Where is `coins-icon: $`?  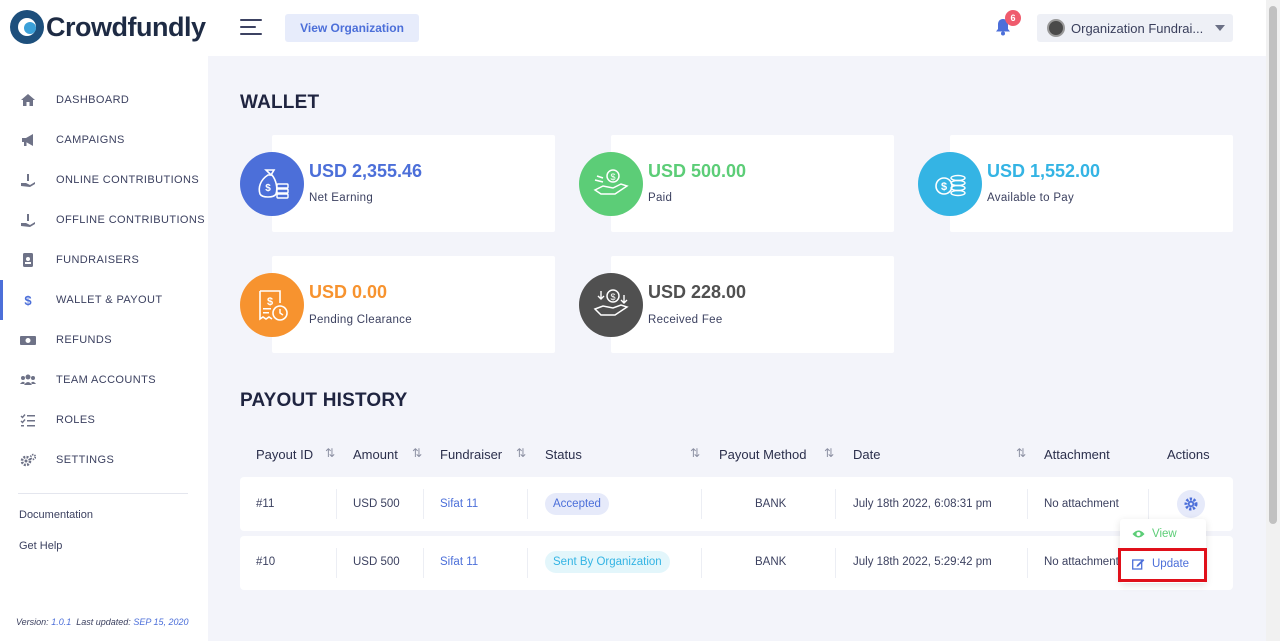 coins-icon: $ is located at coordinates (950, 184).